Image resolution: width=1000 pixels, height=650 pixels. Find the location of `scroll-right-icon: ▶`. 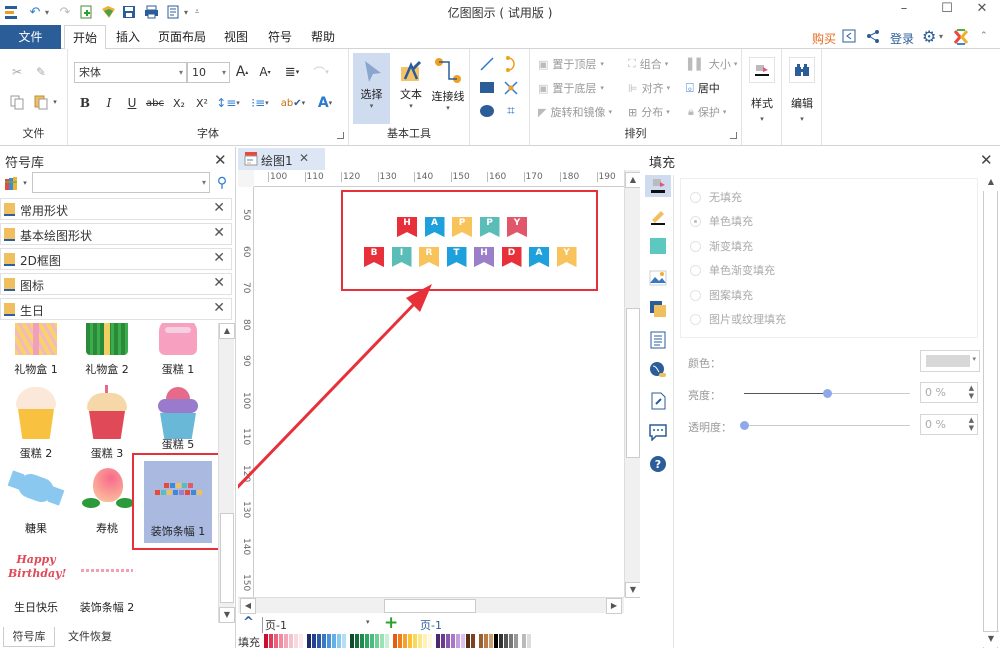

scroll-right-icon: ▶ is located at coordinates (614, 606).